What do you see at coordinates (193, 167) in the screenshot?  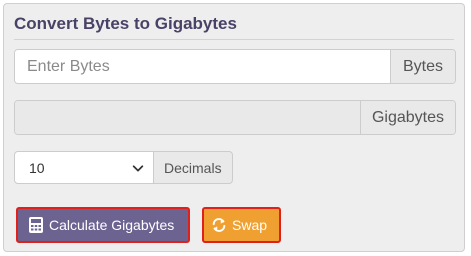 I see `decimals-label: Decimals` at bounding box center [193, 167].